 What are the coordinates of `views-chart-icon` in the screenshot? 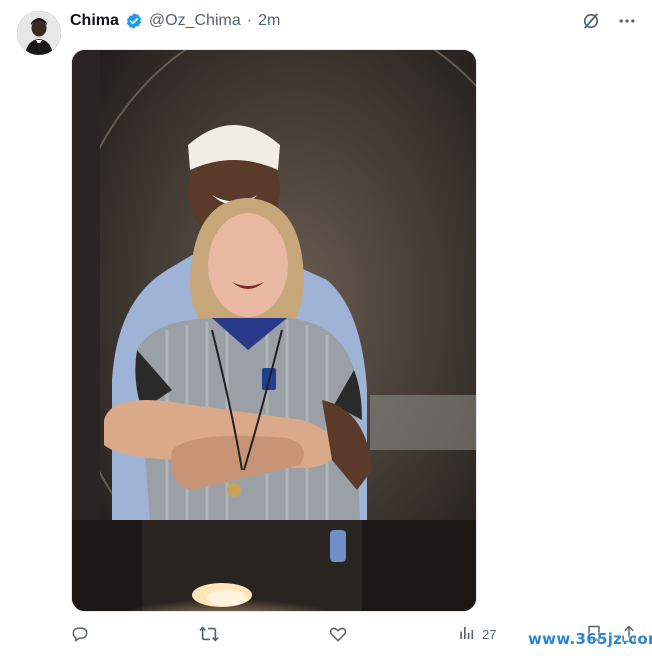 It's located at (467, 634).